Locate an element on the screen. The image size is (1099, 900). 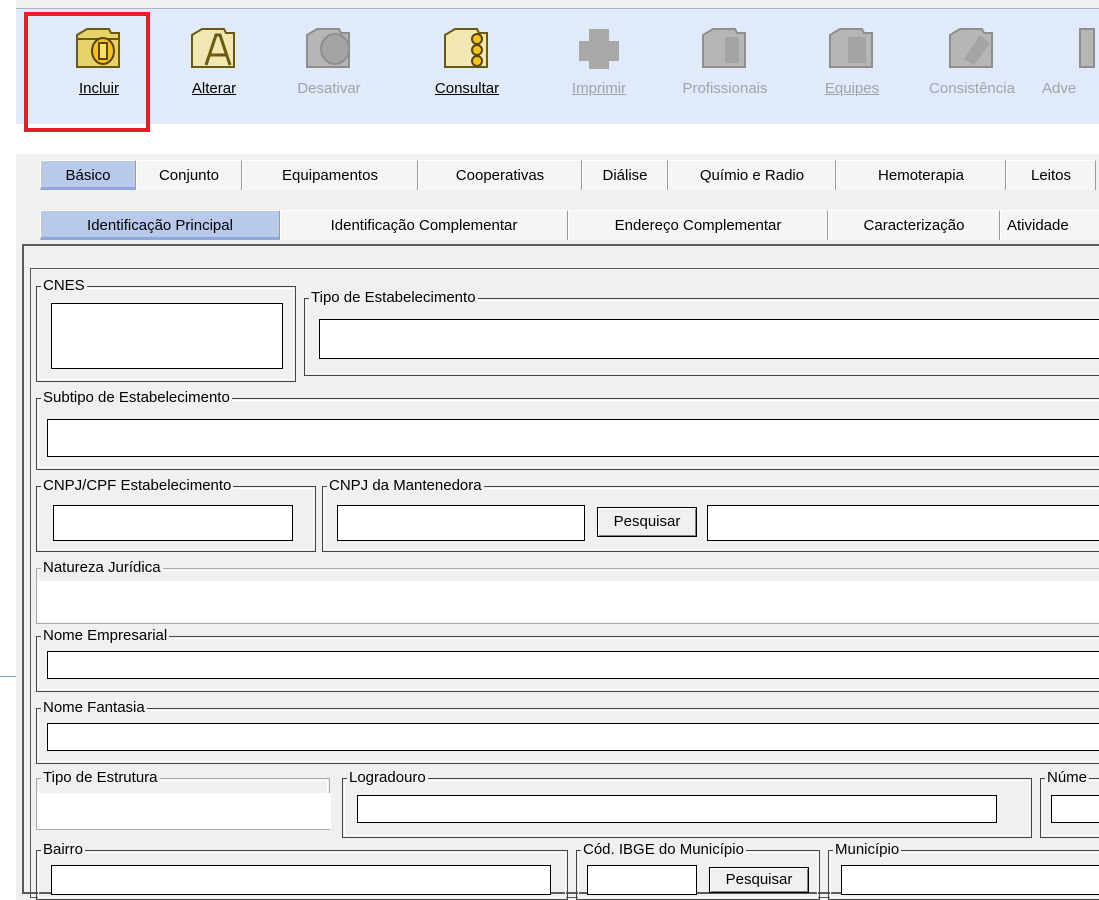
tab-dialise: Diálise is located at coordinates (625, 175).